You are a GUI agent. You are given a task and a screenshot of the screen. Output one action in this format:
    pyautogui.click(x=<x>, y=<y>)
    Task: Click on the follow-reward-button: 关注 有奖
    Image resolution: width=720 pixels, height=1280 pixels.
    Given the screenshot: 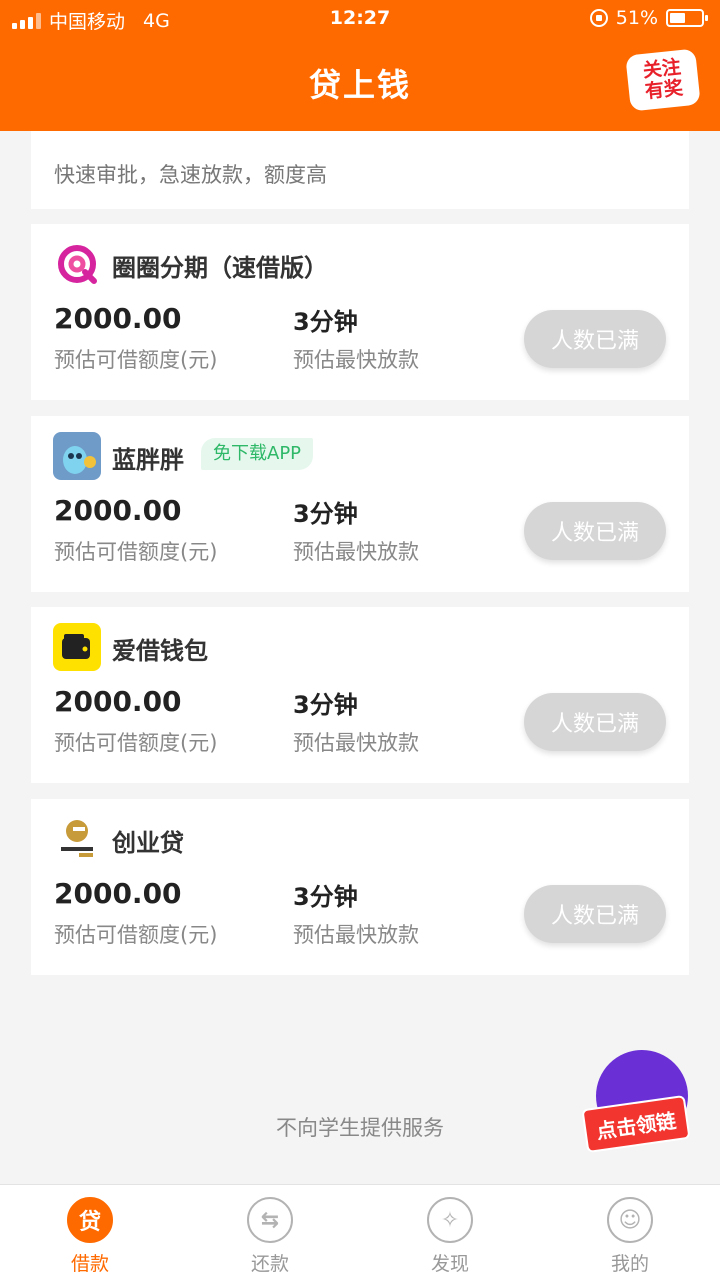 What is the action you would take?
    pyautogui.click(x=663, y=80)
    